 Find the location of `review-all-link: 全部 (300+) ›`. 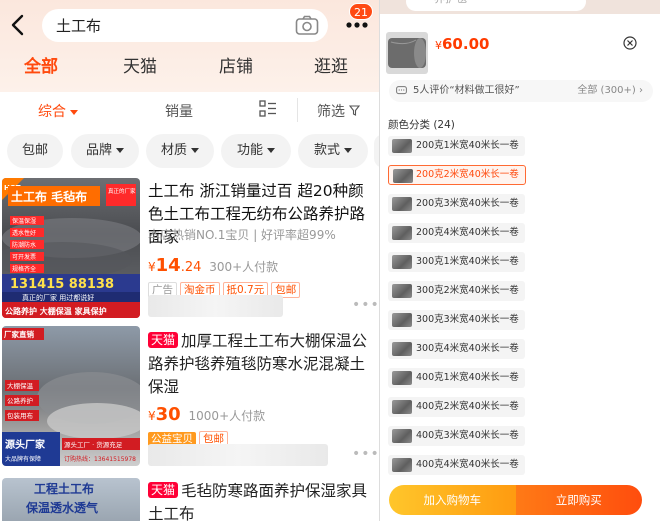

review-all-link: 全部 (300+) › is located at coordinates (610, 91).